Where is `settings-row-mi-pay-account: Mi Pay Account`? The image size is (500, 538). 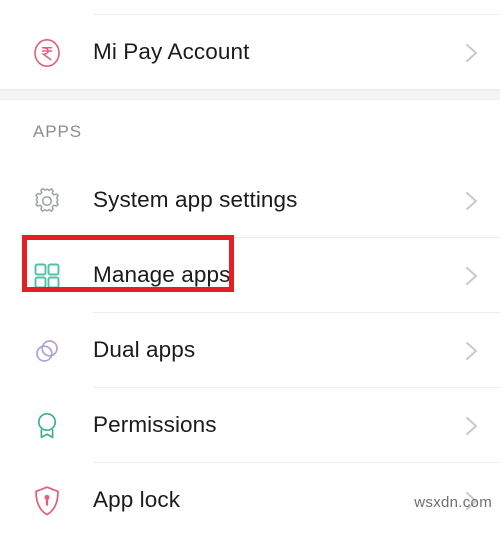
settings-row-mi-pay-account: Mi Pay Account is located at coordinates (250, 52).